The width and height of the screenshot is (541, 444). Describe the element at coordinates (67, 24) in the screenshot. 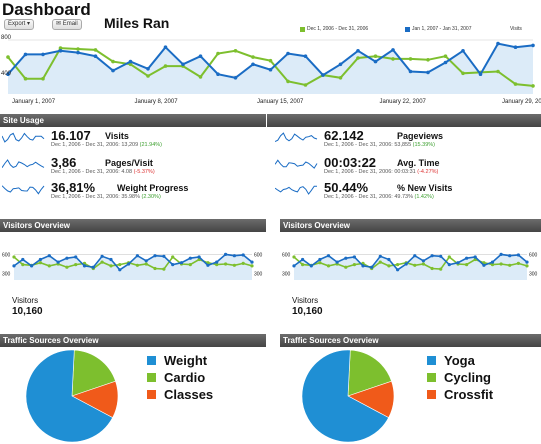

I see `email-button: ✉ Email` at that location.